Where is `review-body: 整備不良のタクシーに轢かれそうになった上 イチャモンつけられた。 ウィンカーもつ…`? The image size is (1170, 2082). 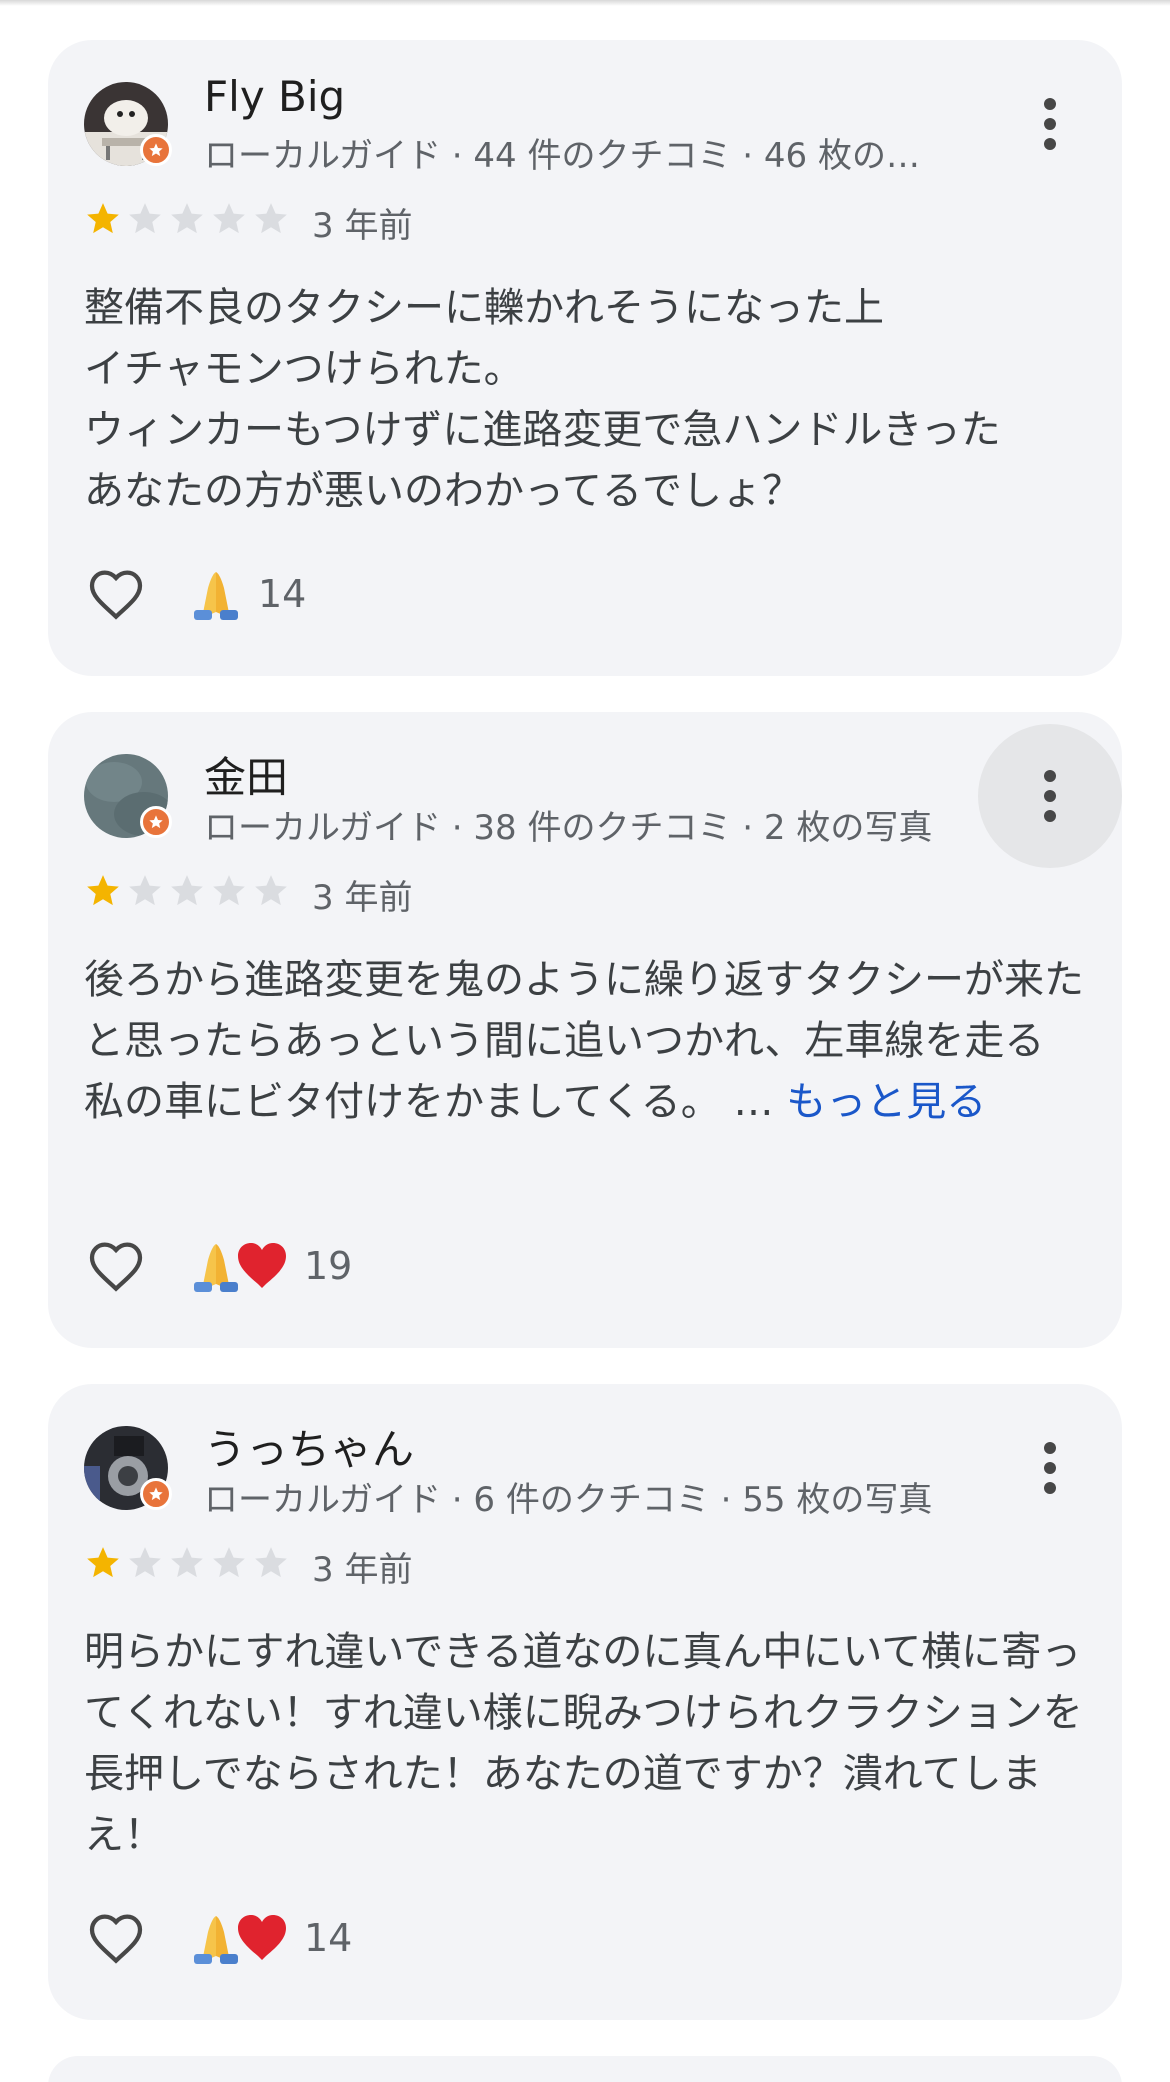 review-body: 整備不良のタクシーに轢かれそうになった上 イチャモンつけられた。 ウィンカーもつ… is located at coordinates (542, 399).